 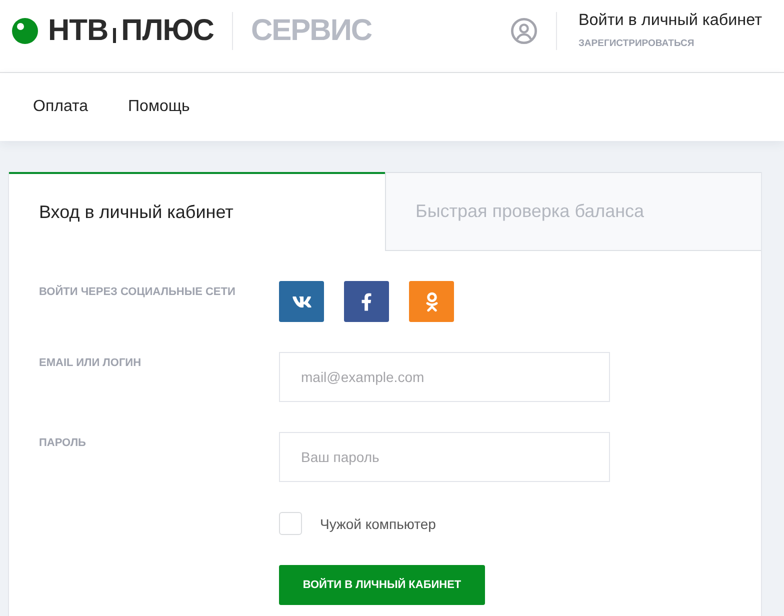 What do you see at coordinates (290, 523) in the screenshot?
I see `checkbox` at bounding box center [290, 523].